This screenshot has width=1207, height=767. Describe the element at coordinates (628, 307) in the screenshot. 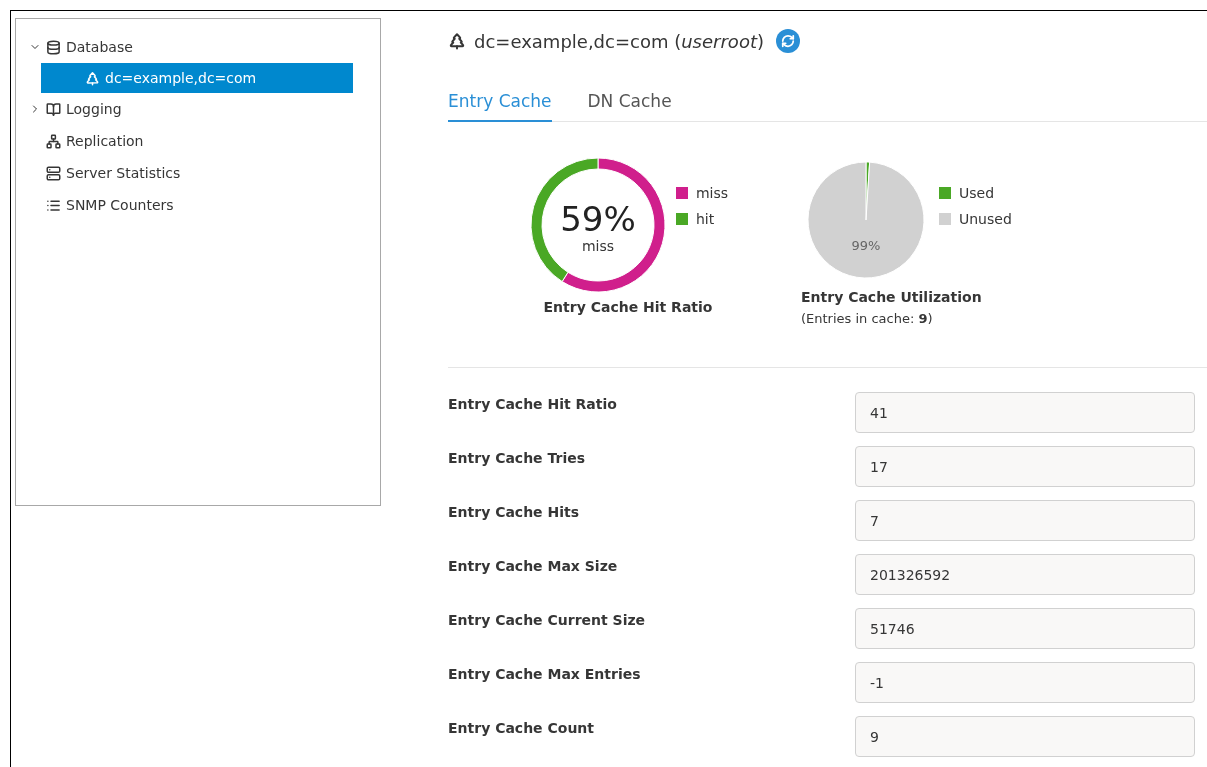

I see `chart-caption: Entry Cache Hit Ratio` at that location.